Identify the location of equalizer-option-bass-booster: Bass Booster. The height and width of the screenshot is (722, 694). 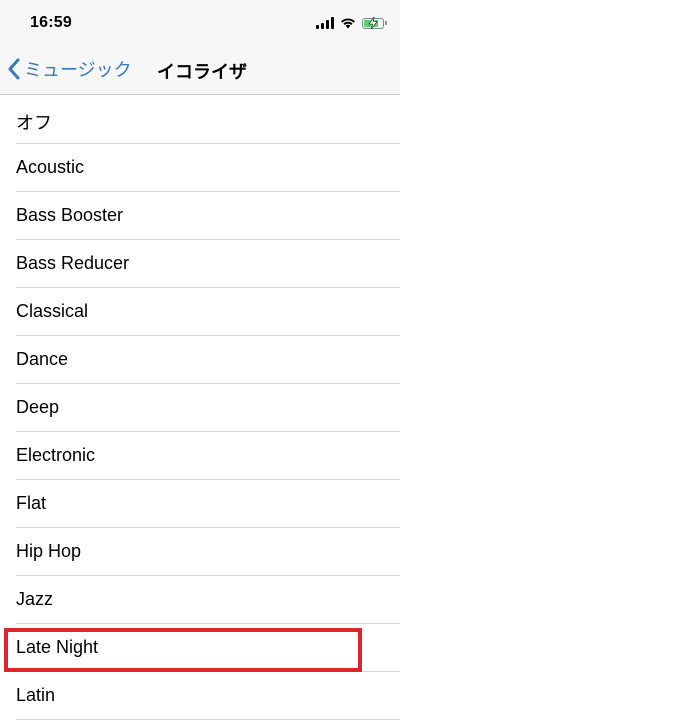
(200, 216).